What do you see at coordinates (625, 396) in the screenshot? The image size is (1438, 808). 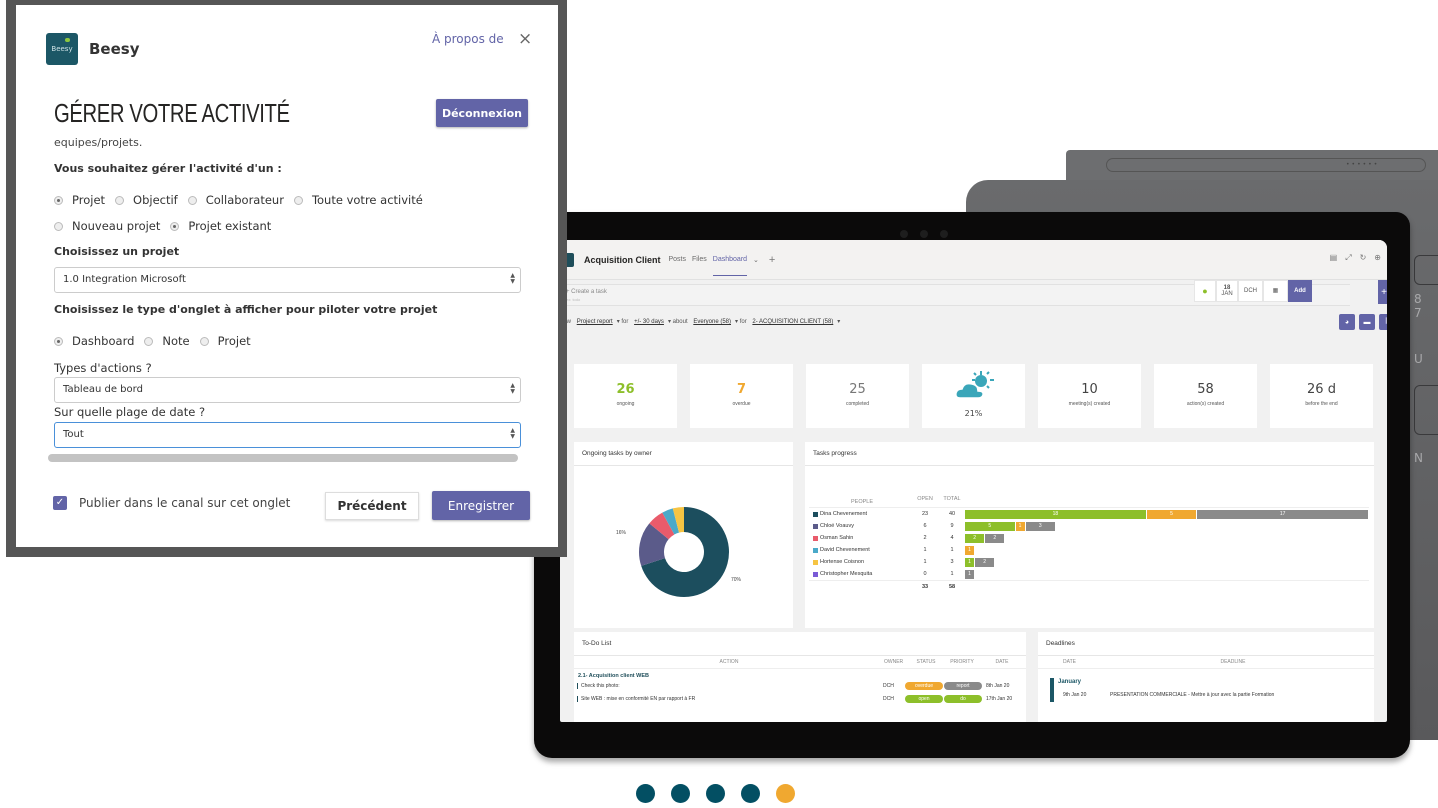 I see `kpi-ongoing: 26 ongoing` at bounding box center [625, 396].